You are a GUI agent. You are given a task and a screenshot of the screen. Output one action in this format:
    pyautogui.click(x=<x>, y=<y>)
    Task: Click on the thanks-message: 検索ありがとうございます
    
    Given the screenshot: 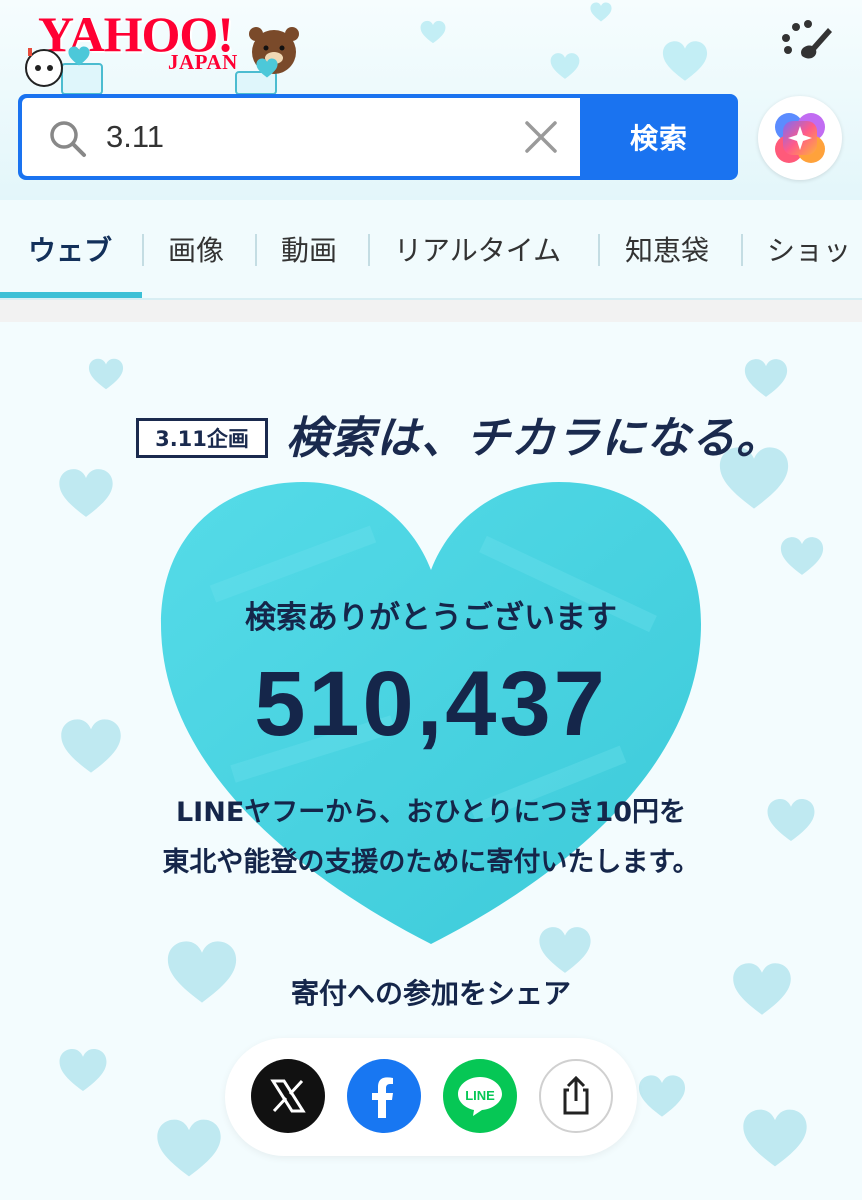 What is the action you would take?
    pyautogui.click(x=431, y=618)
    